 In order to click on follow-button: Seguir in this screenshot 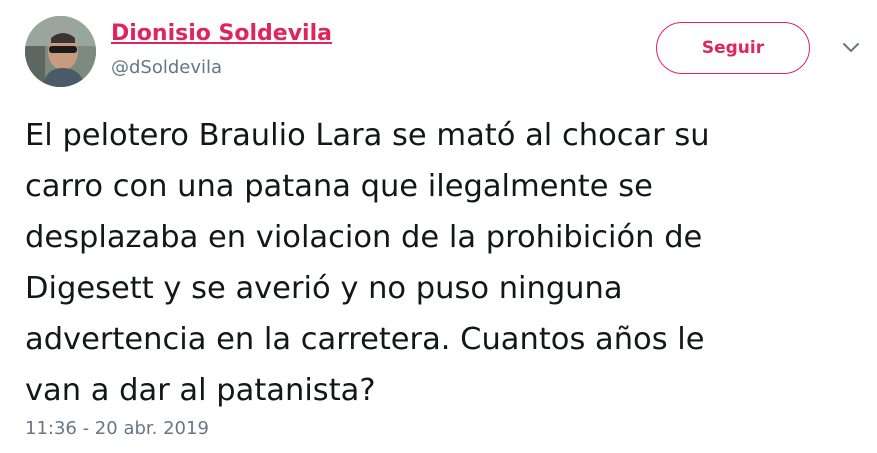, I will do `click(733, 48)`.